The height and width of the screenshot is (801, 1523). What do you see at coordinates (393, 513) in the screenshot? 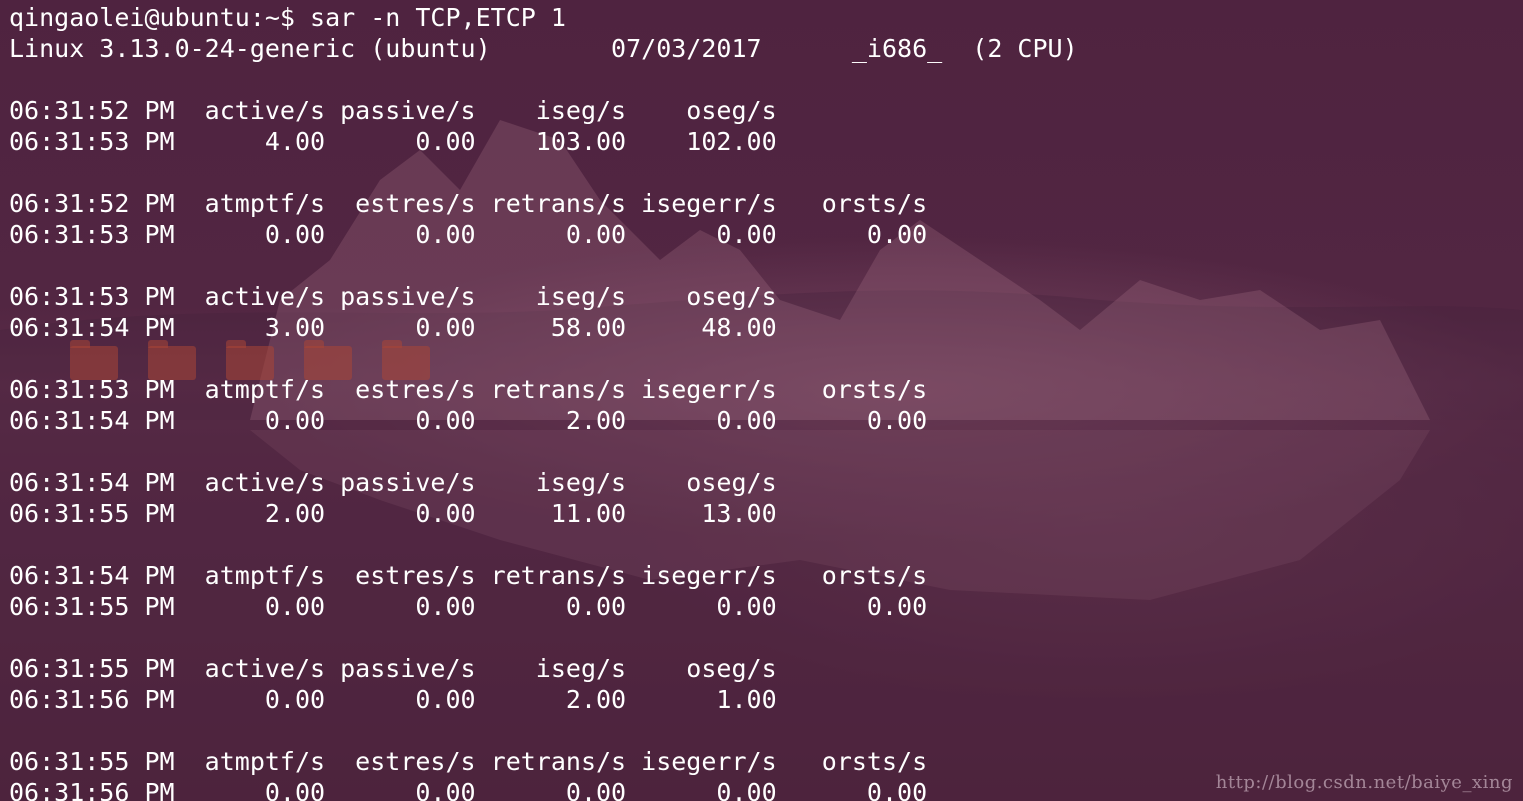
I see `tcp-values-line: 06:31:55 PM 2.00 0.00 11.00 13.00` at bounding box center [393, 513].